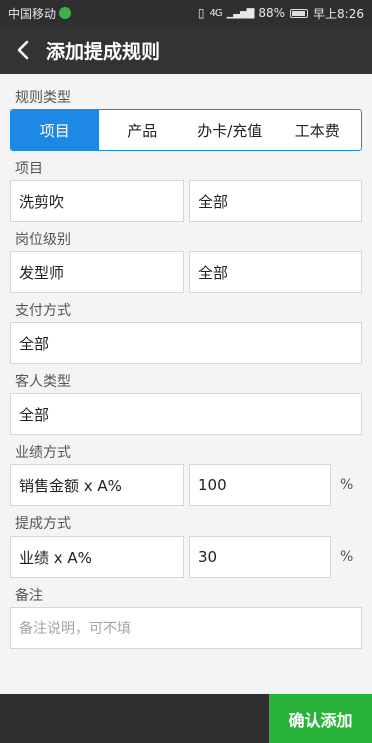 The image size is (372, 743). I want to click on performance-method-label: 业绩方式, so click(43, 453).